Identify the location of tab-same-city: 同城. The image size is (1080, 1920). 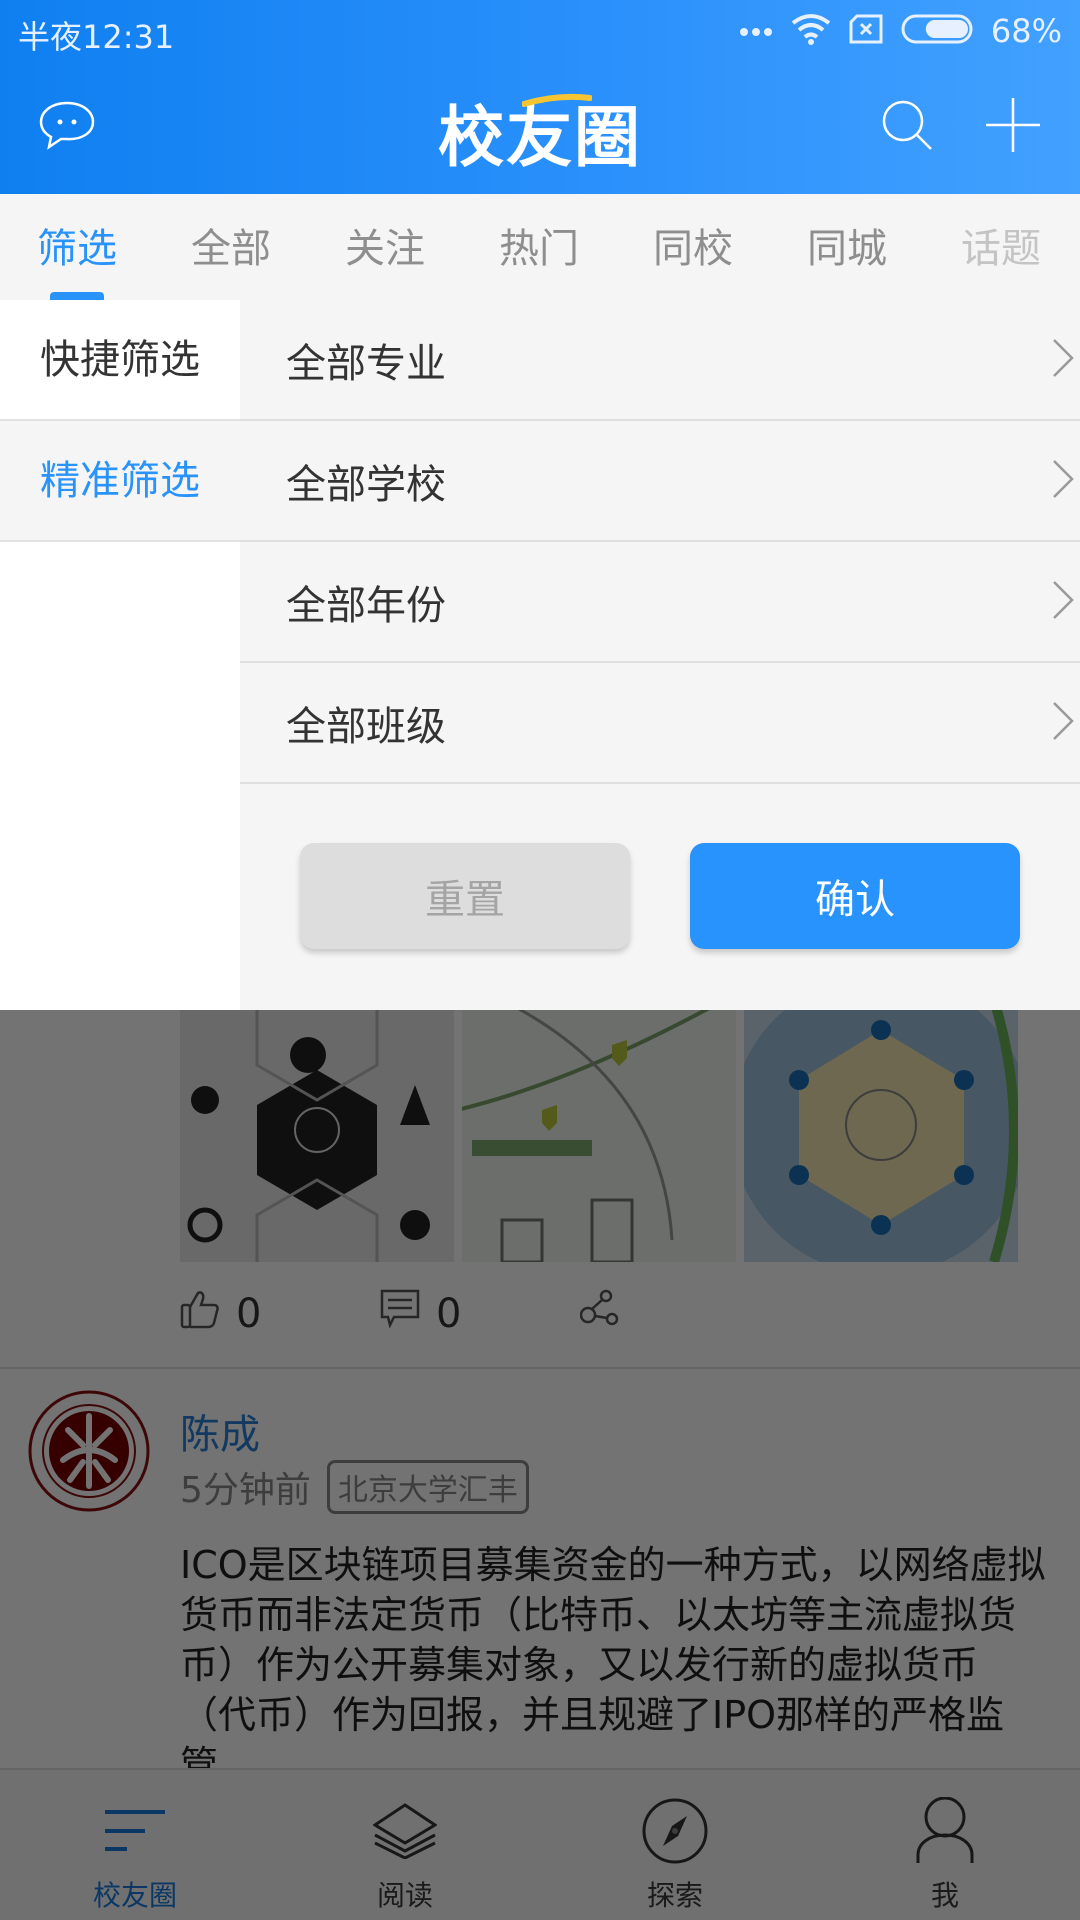
(847, 247).